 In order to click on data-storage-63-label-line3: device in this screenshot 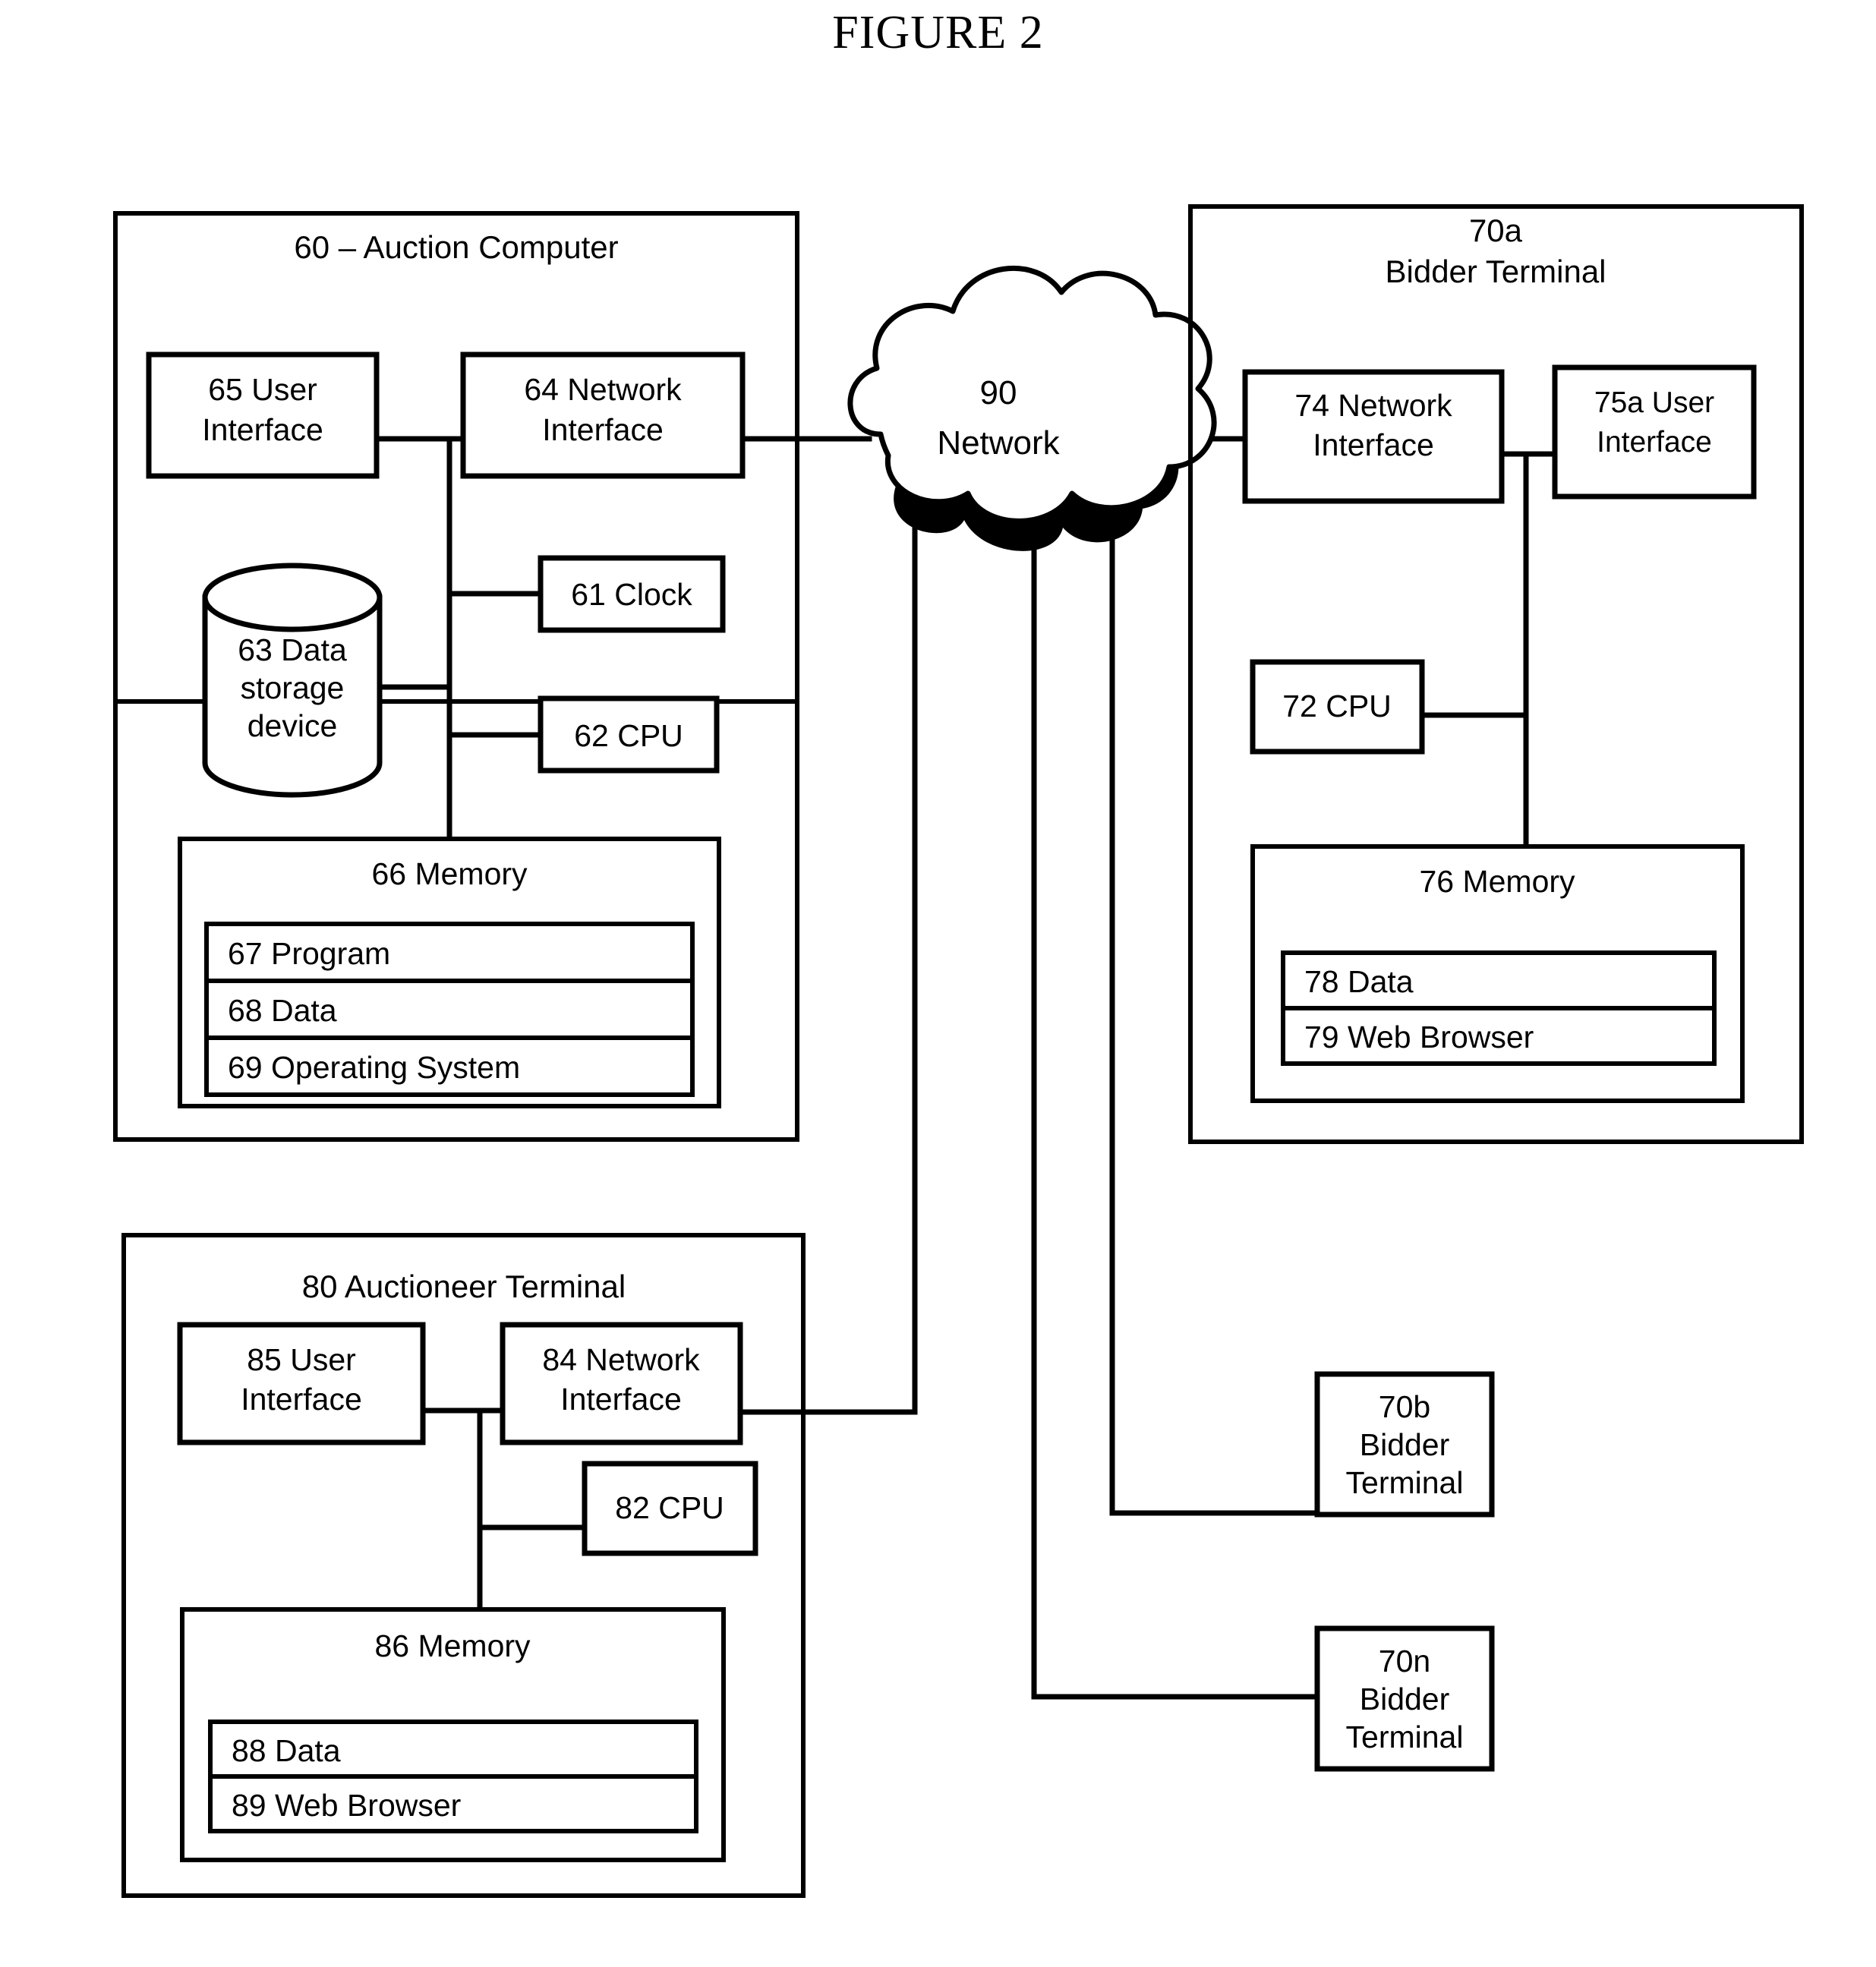, I will do `click(293, 725)`.